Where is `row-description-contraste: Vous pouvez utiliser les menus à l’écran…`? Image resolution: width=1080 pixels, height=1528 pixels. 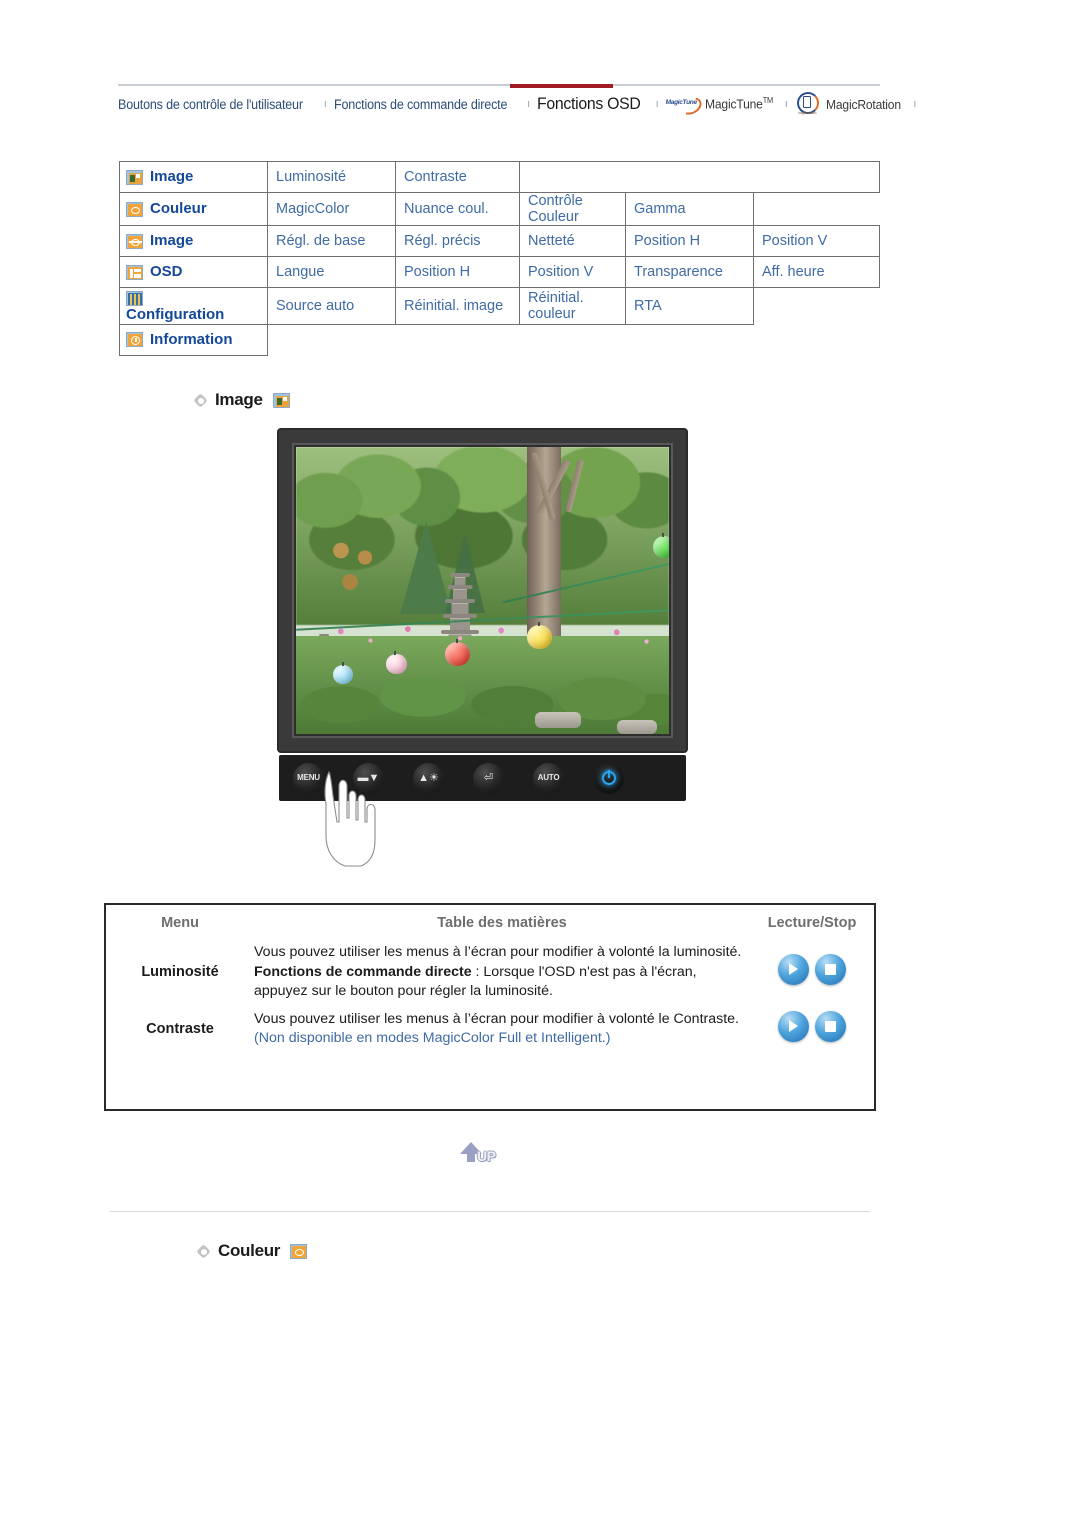 row-description-contraste: Vous pouvez utiliser les menus à l’écran… is located at coordinates (502, 1029).